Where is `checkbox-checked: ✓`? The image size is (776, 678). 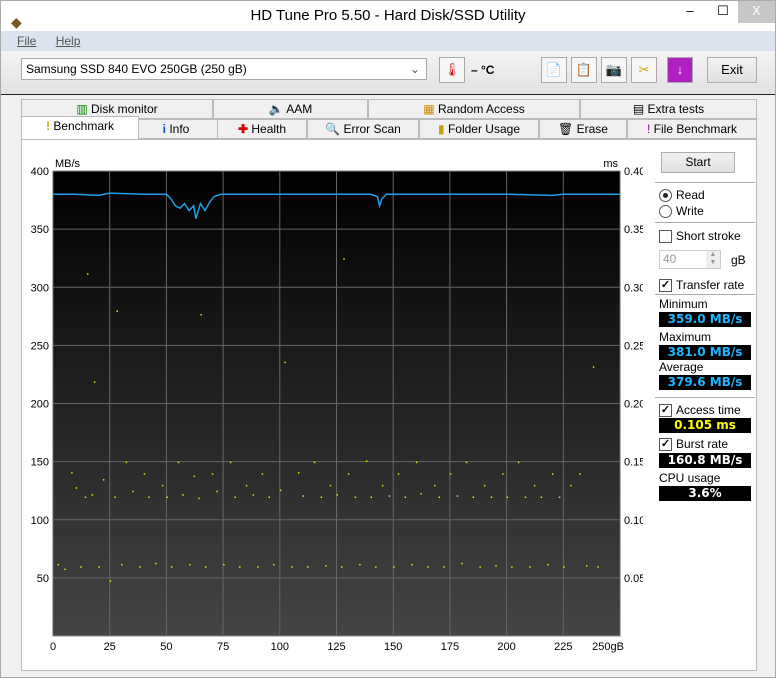
checkbox-checked: ✓ is located at coordinates (665, 444).